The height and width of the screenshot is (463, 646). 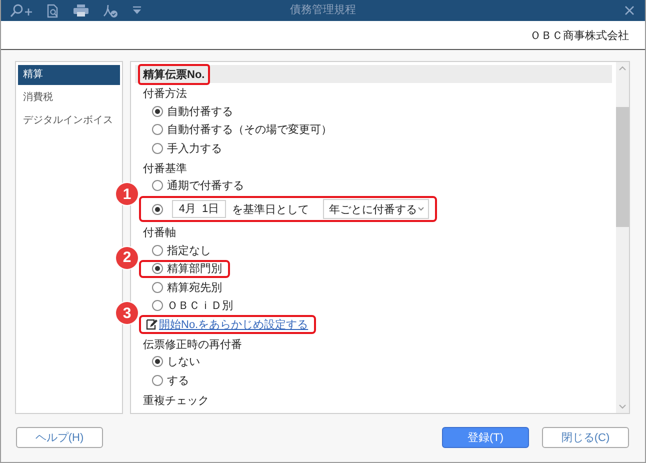 I want to click on company-name: ＯＢＣ商事株式会社, so click(x=579, y=35).